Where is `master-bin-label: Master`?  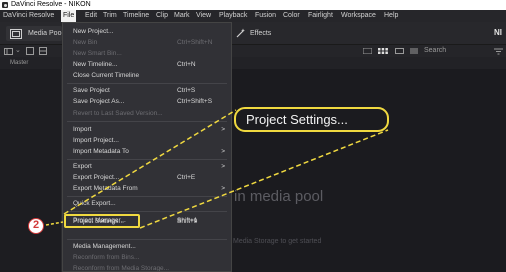
master-bin-label: Master is located at coordinates (19, 63).